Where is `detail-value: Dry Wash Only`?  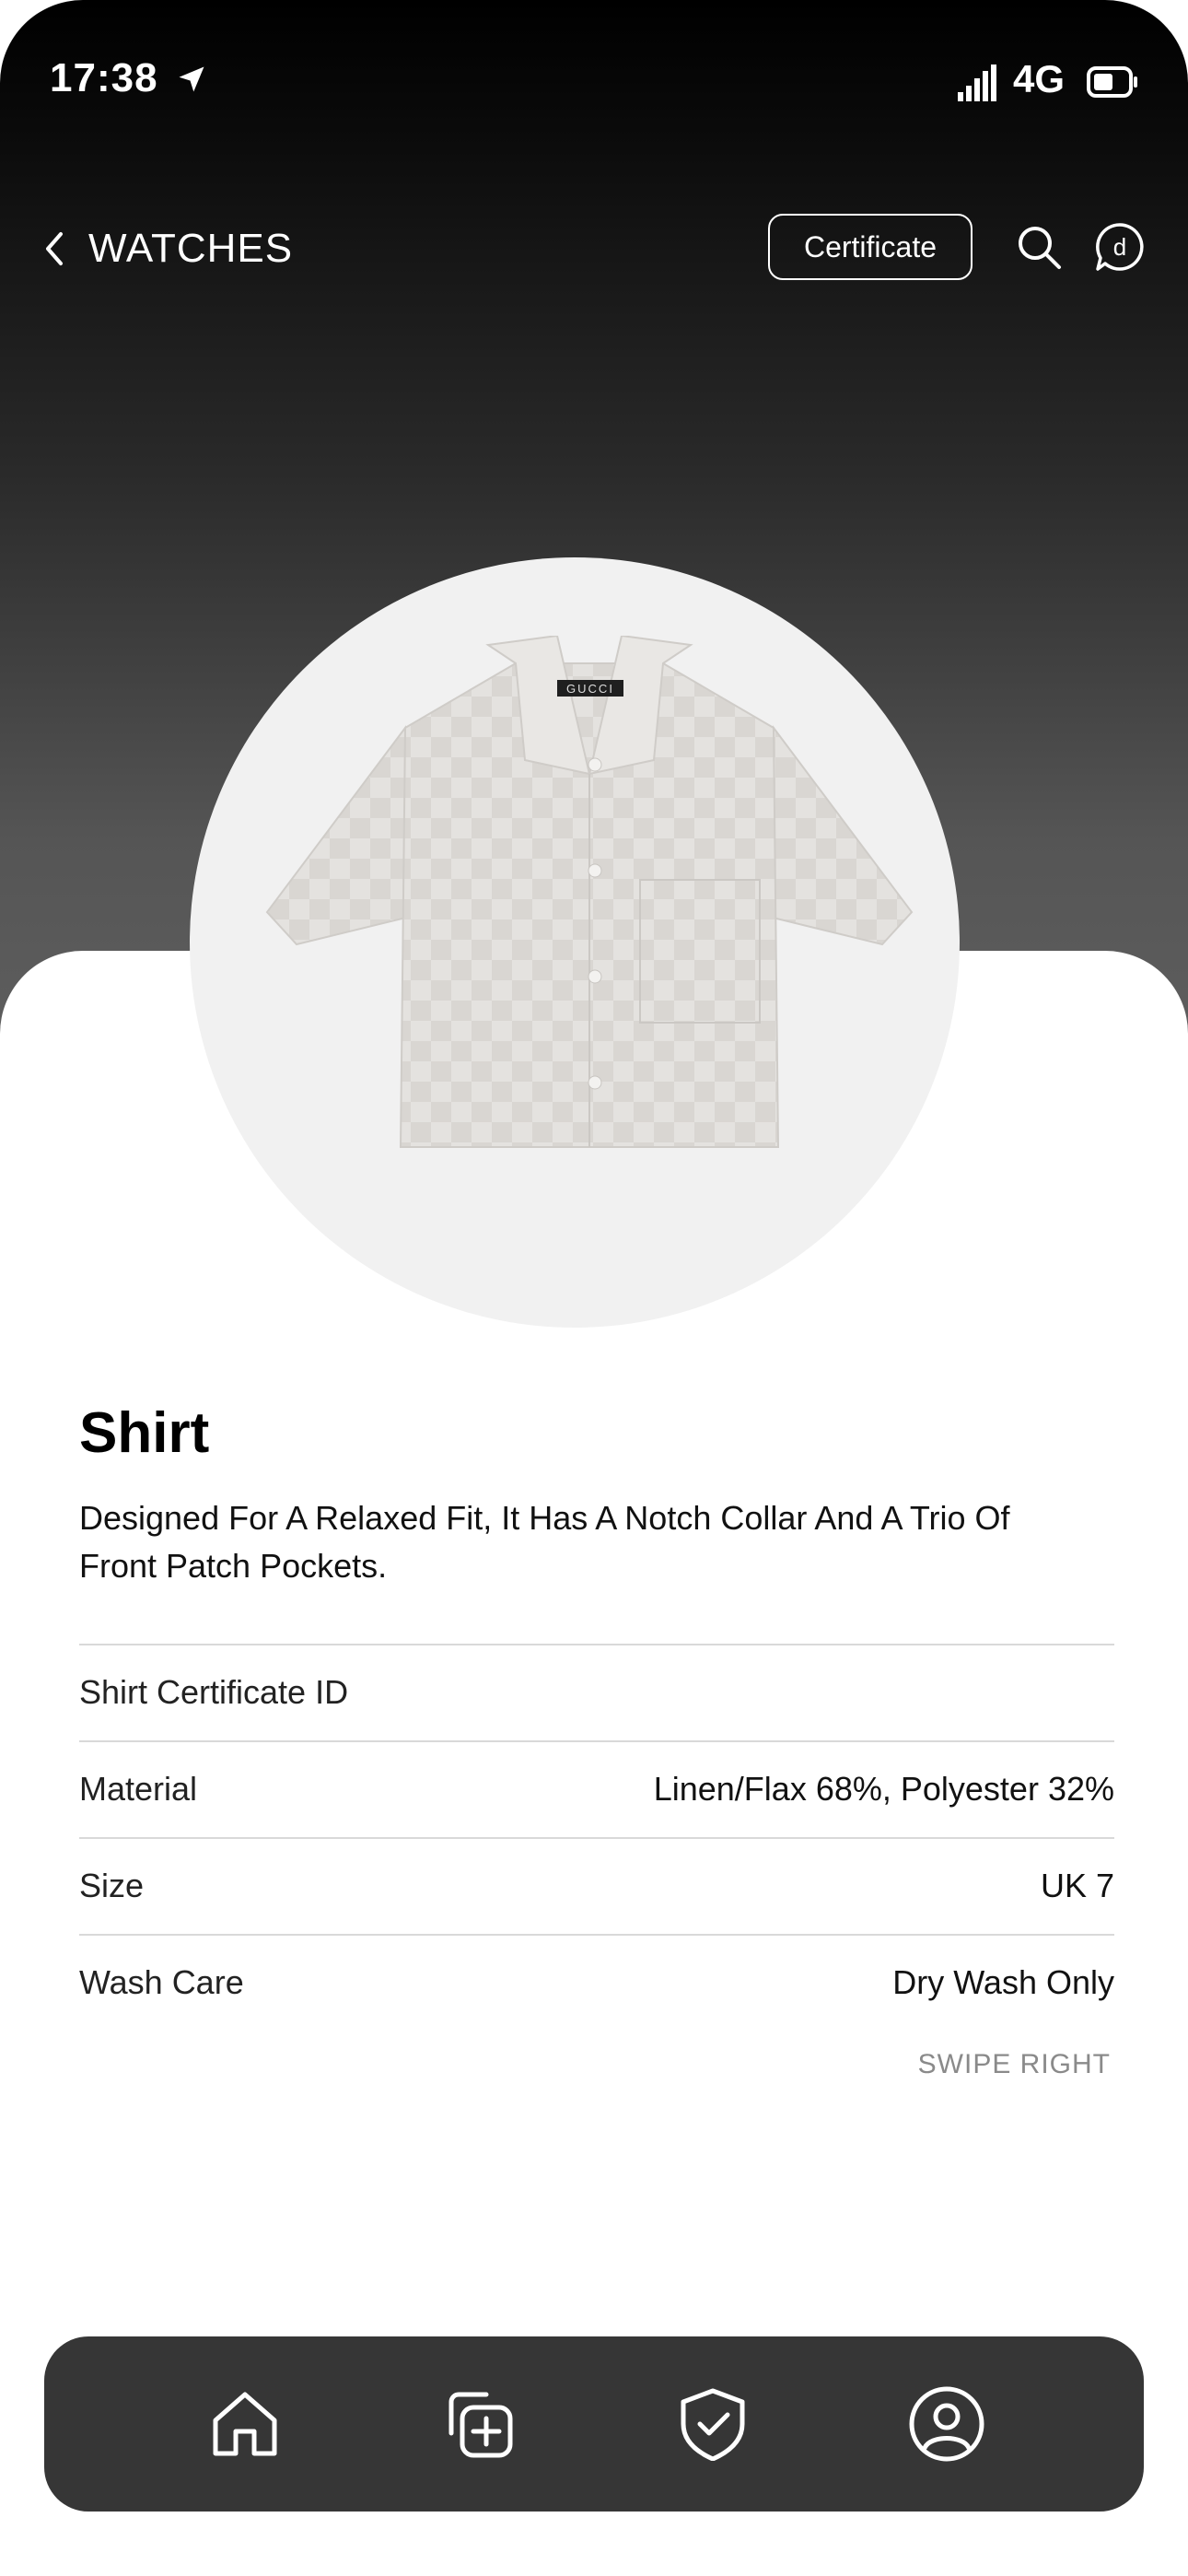
detail-value: Dry Wash Only is located at coordinates (1003, 1982).